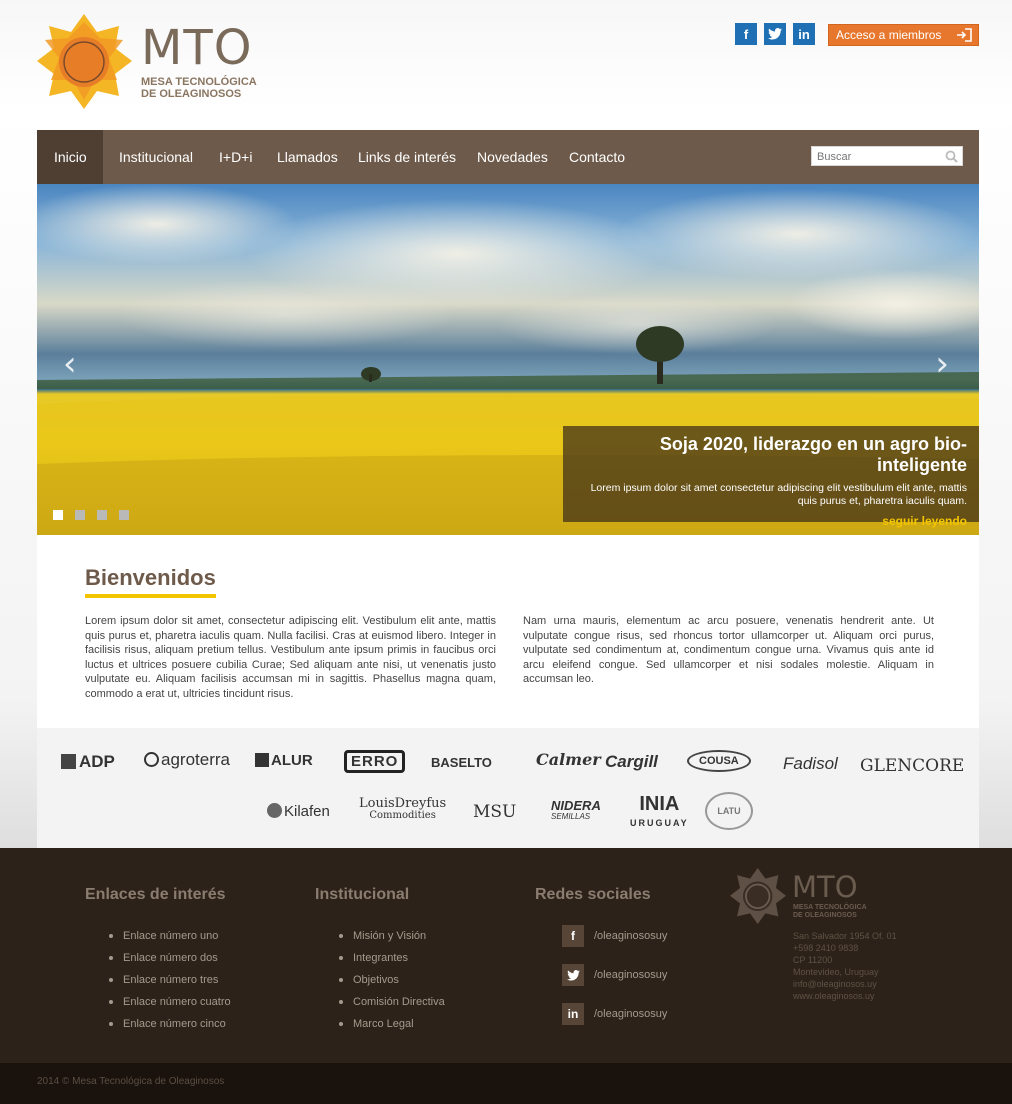 This screenshot has height=1104, width=1012. Describe the element at coordinates (170, 941) in the screenshot. I see `footer-link: Enlace número uno` at that location.